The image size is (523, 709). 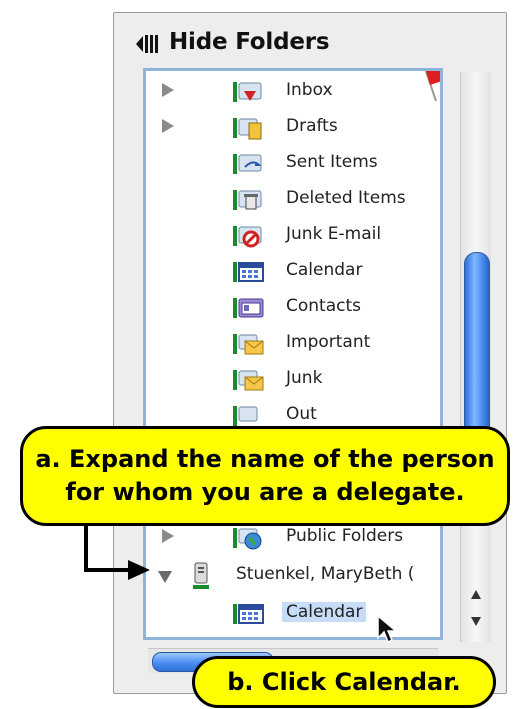 What do you see at coordinates (265, 492) in the screenshot?
I see `callout-line: for whom you are a delegate.` at bounding box center [265, 492].